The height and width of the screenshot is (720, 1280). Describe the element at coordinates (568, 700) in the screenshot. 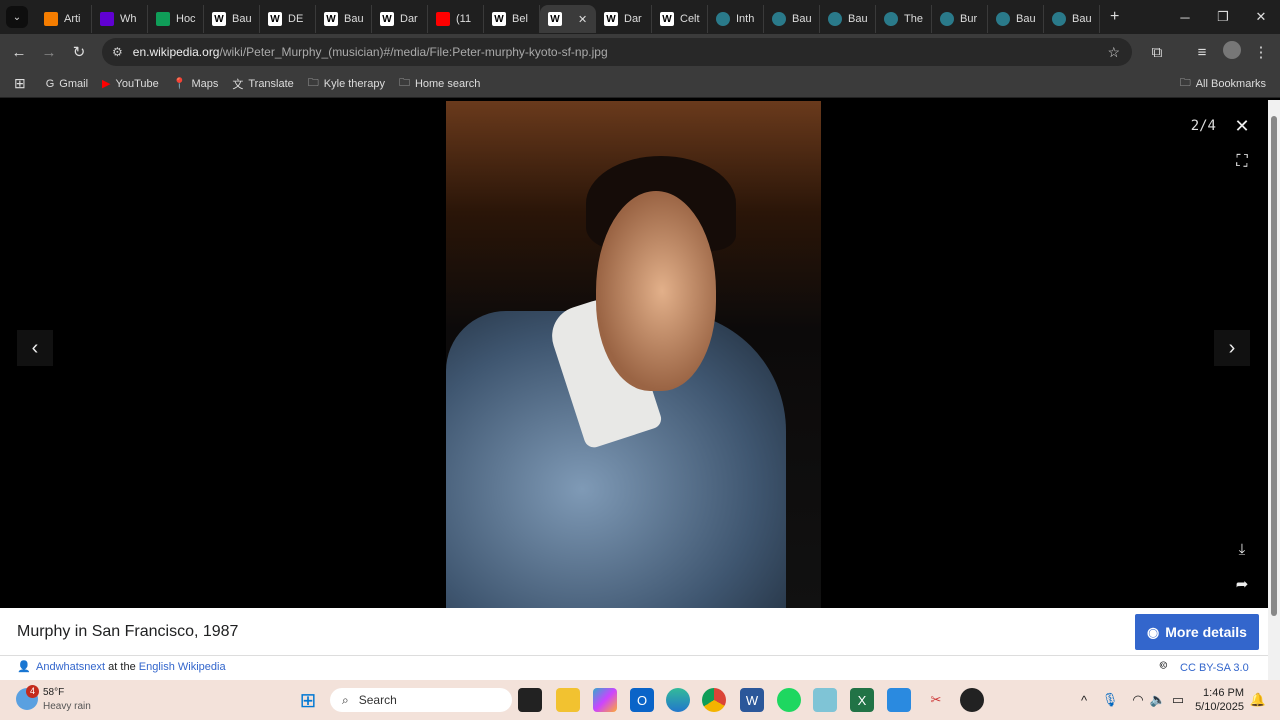

I see `file-explorer-icon` at that location.